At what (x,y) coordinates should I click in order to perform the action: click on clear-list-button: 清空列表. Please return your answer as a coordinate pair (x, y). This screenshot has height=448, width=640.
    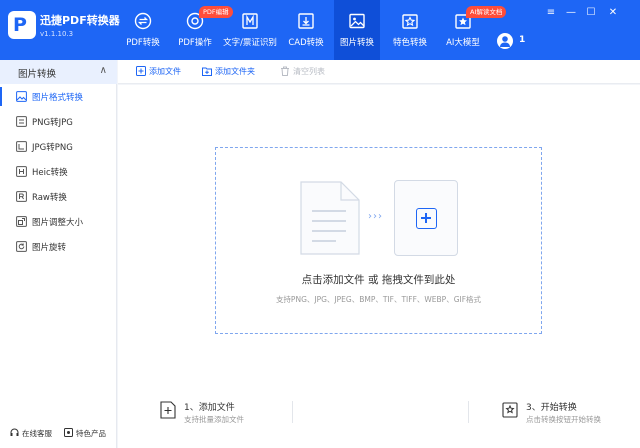
    Looking at the image, I should click on (302, 71).